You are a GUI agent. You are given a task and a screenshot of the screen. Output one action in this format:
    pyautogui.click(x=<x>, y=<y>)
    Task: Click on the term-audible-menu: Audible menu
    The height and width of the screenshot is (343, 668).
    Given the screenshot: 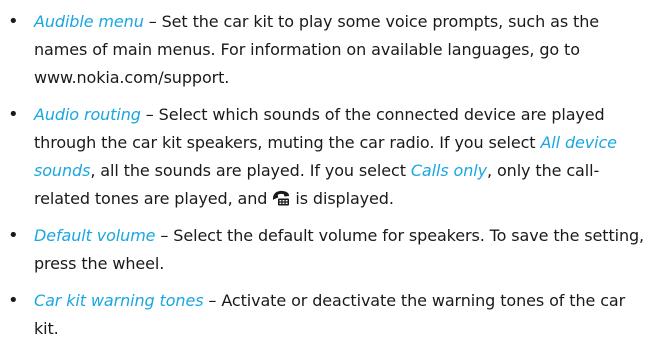 What is the action you would take?
    pyautogui.click(x=89, y=21)
    